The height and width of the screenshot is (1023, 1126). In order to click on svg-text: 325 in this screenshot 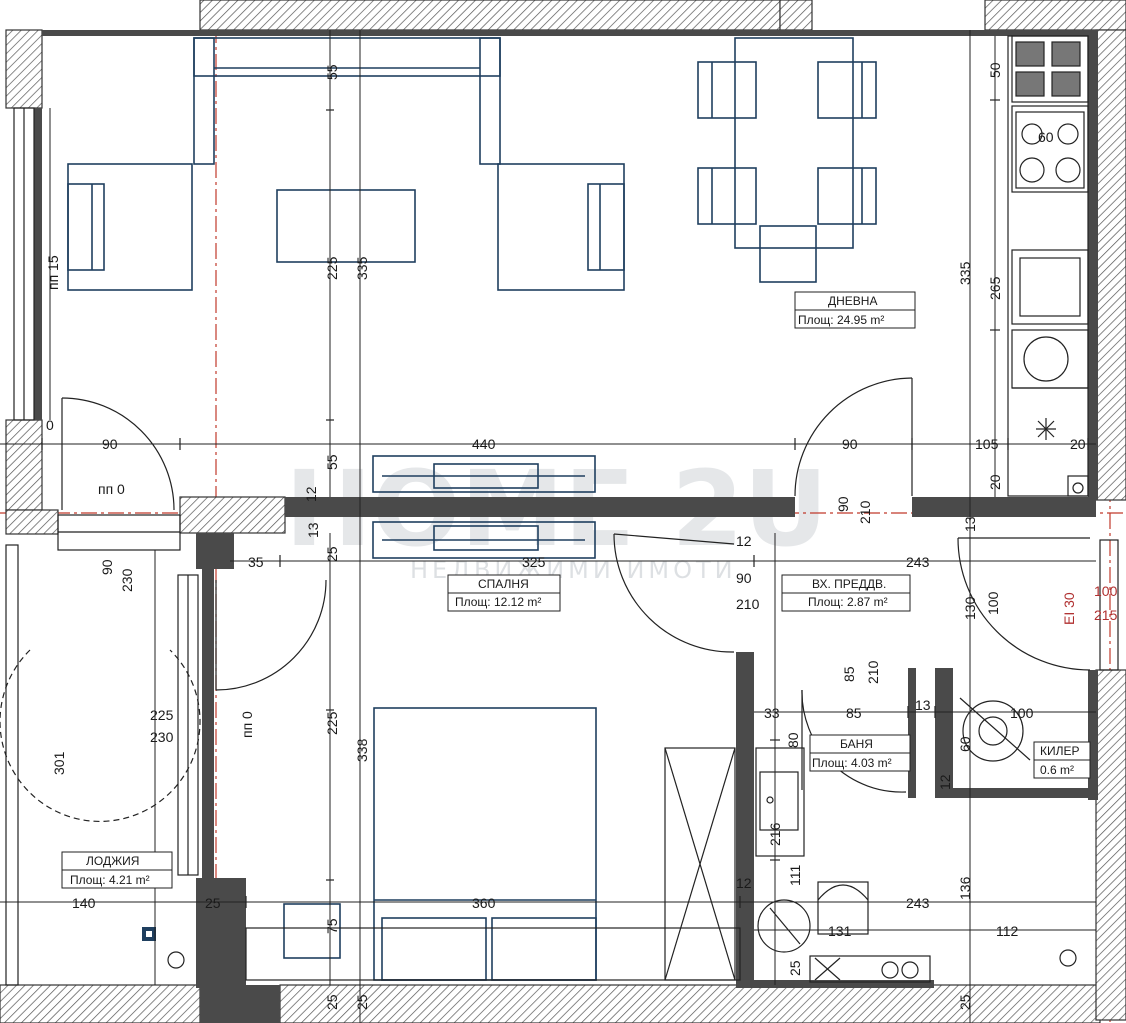, I will do `click(534, 562)`.